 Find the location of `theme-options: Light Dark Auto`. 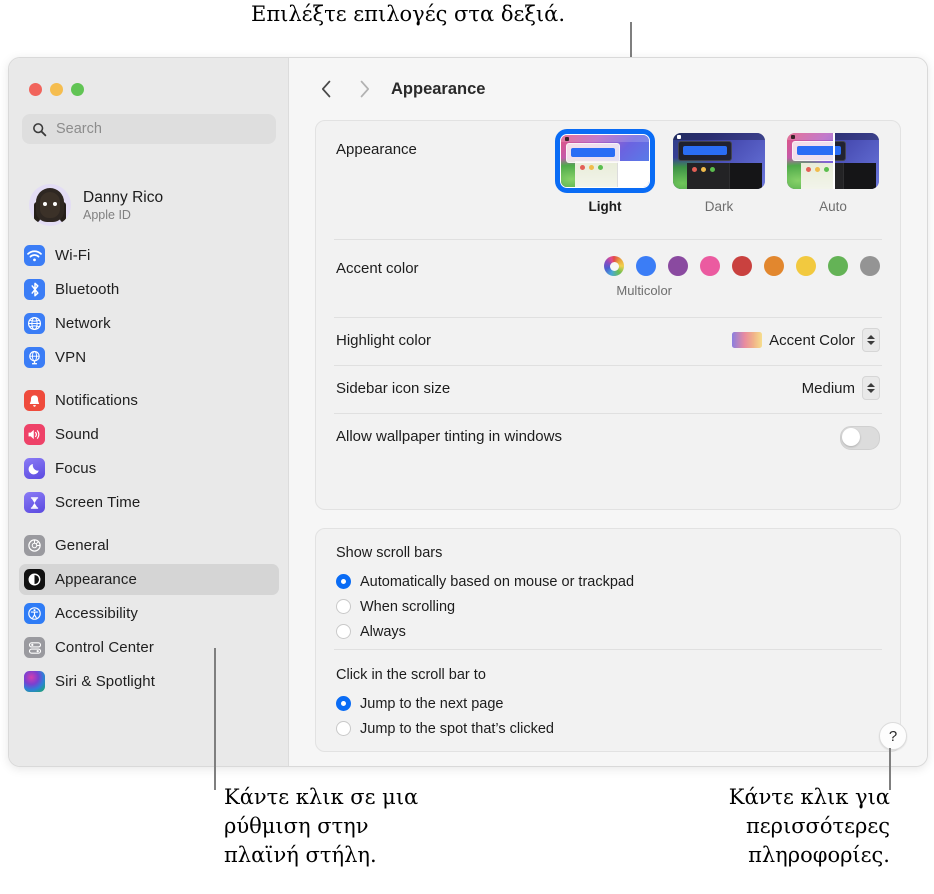

theme-options: Light Dark Auto is located at coordinates (719, 172).